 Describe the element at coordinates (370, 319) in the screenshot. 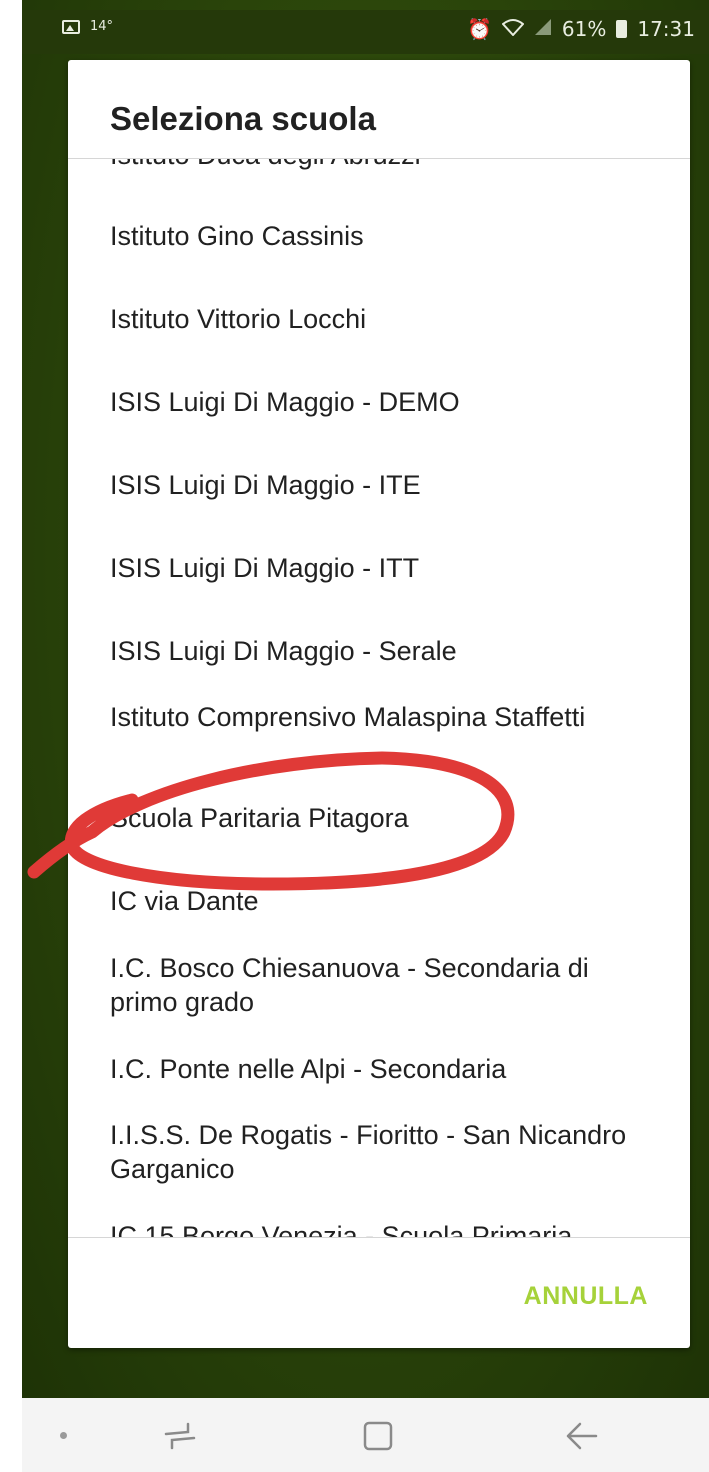

I see `school-item: Istituto Vittorio Locchi` at that location.